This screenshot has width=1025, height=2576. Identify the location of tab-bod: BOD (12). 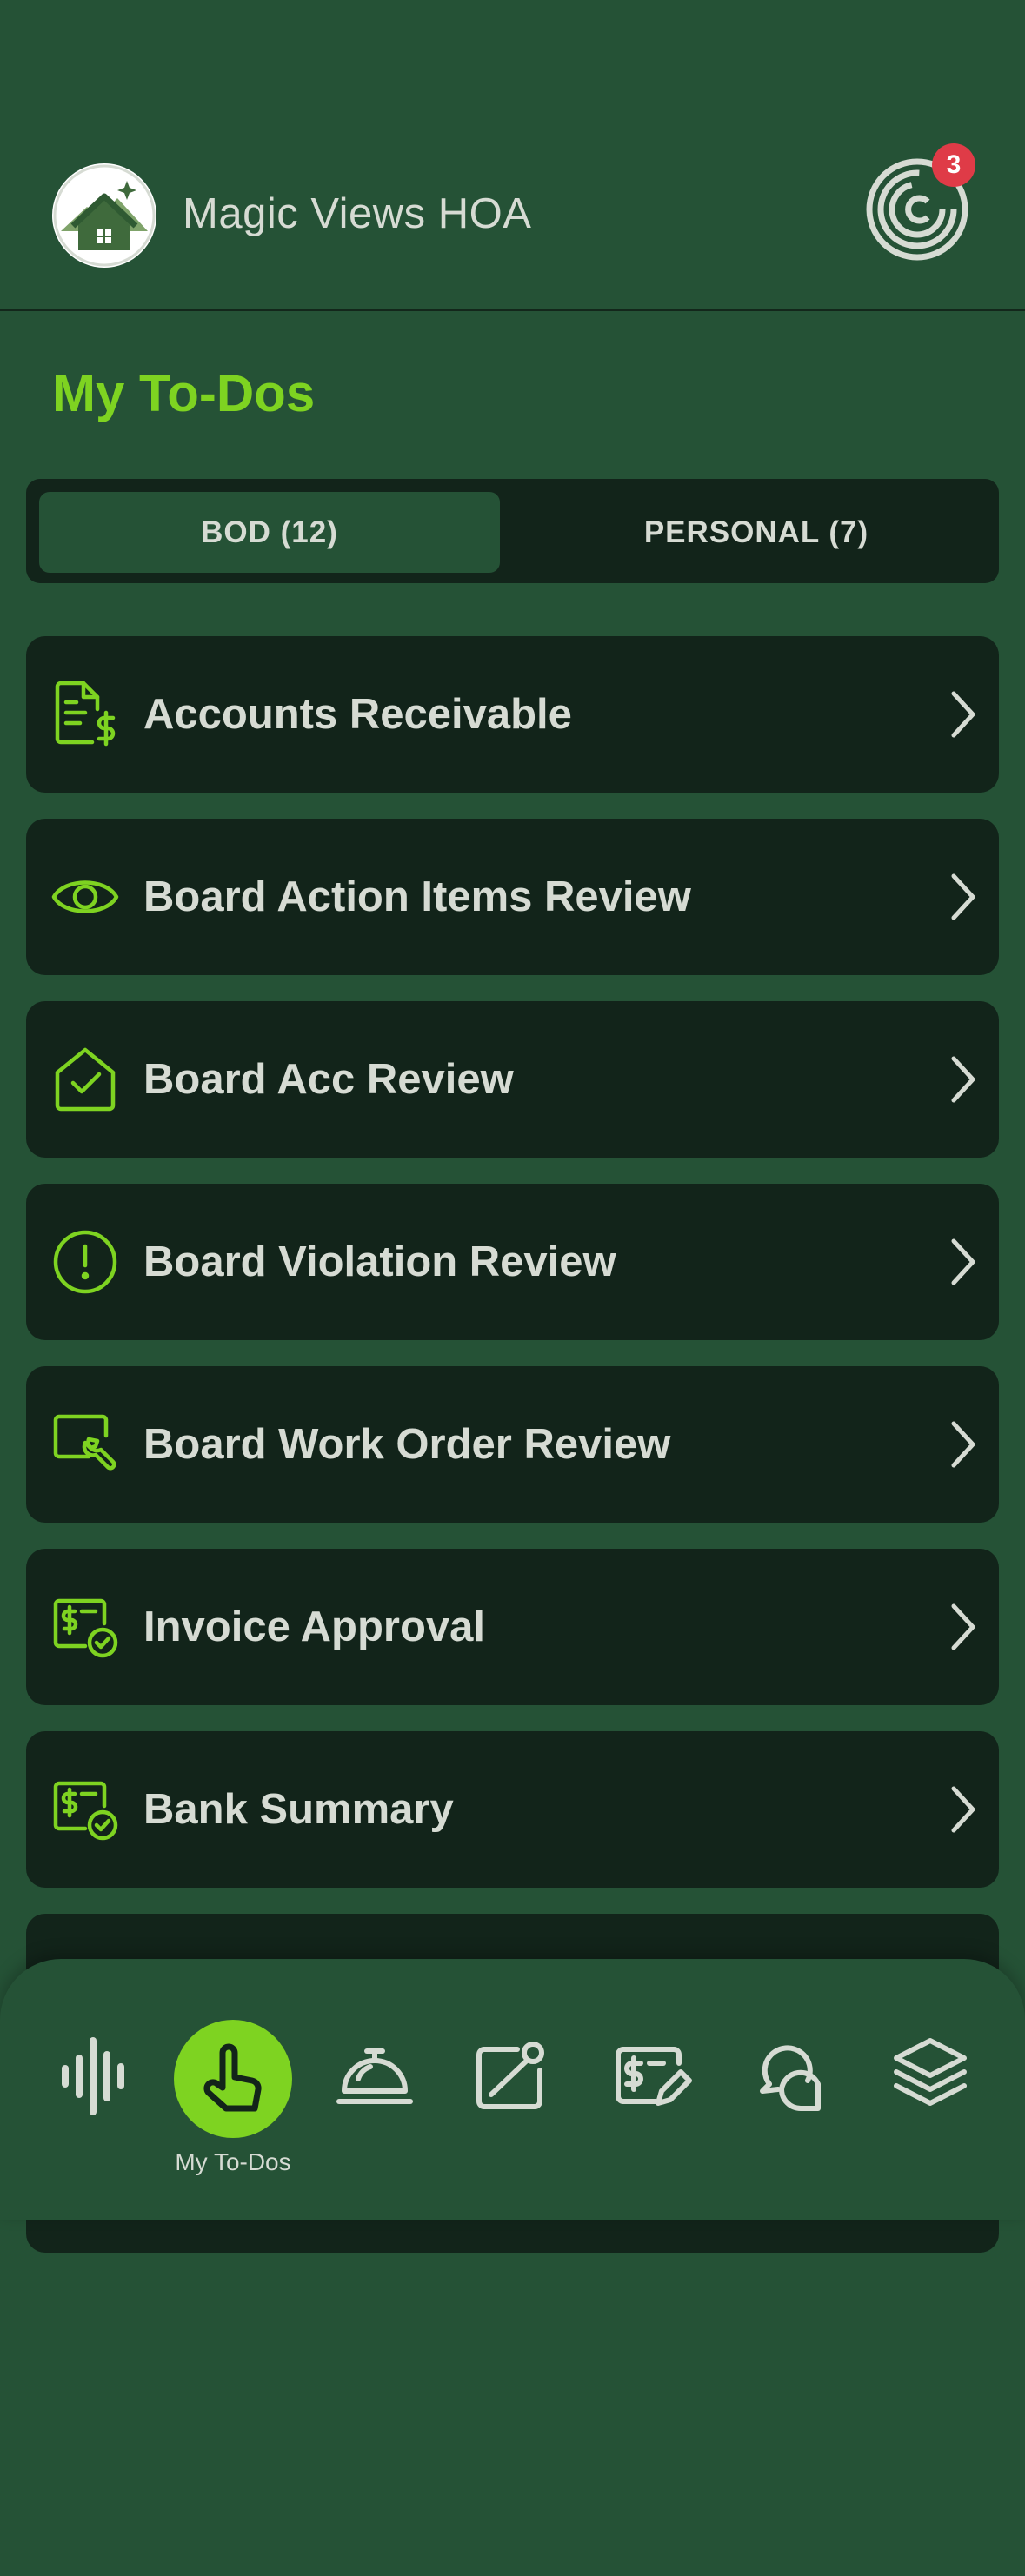
(269, 532).